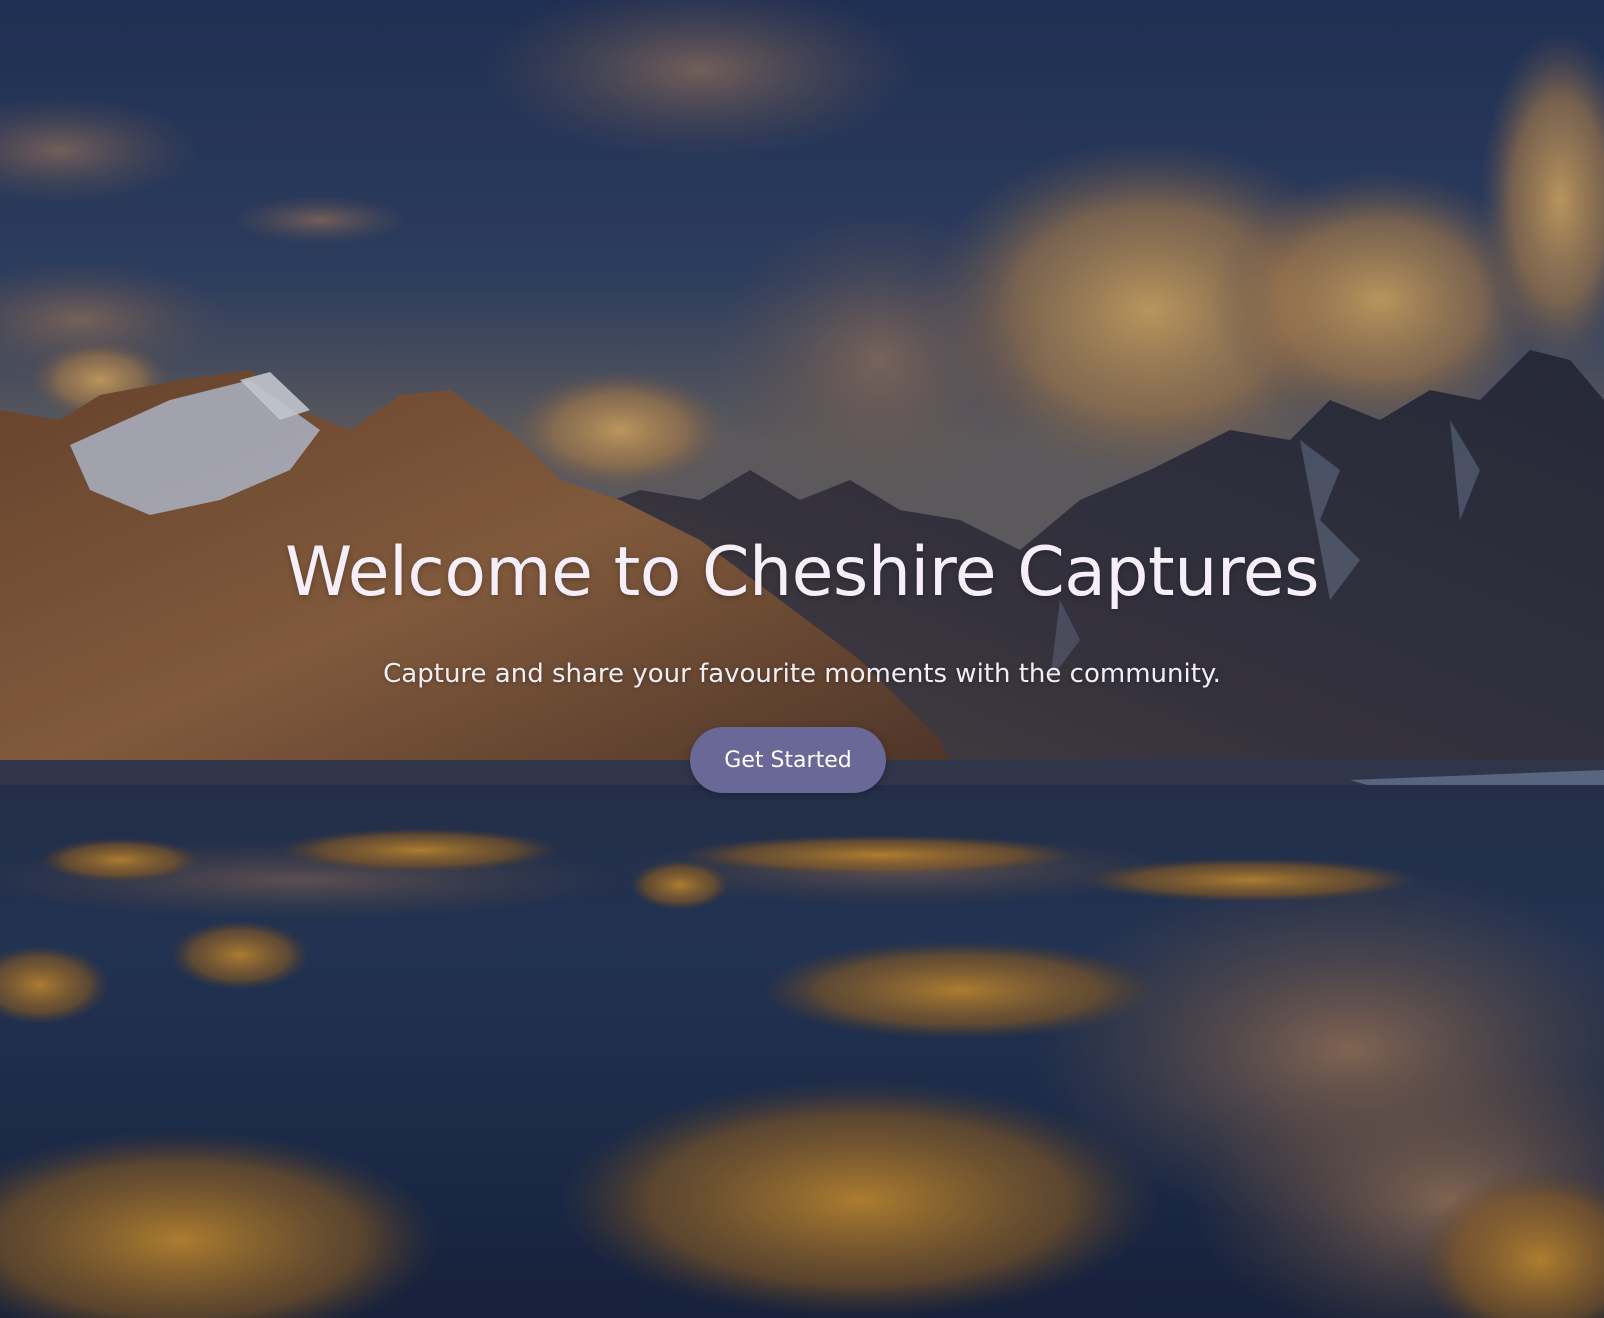 The image size is (1604, 1318). I want to click on hero-title: Welcome to Cheshire Captures, so click(802, 572).